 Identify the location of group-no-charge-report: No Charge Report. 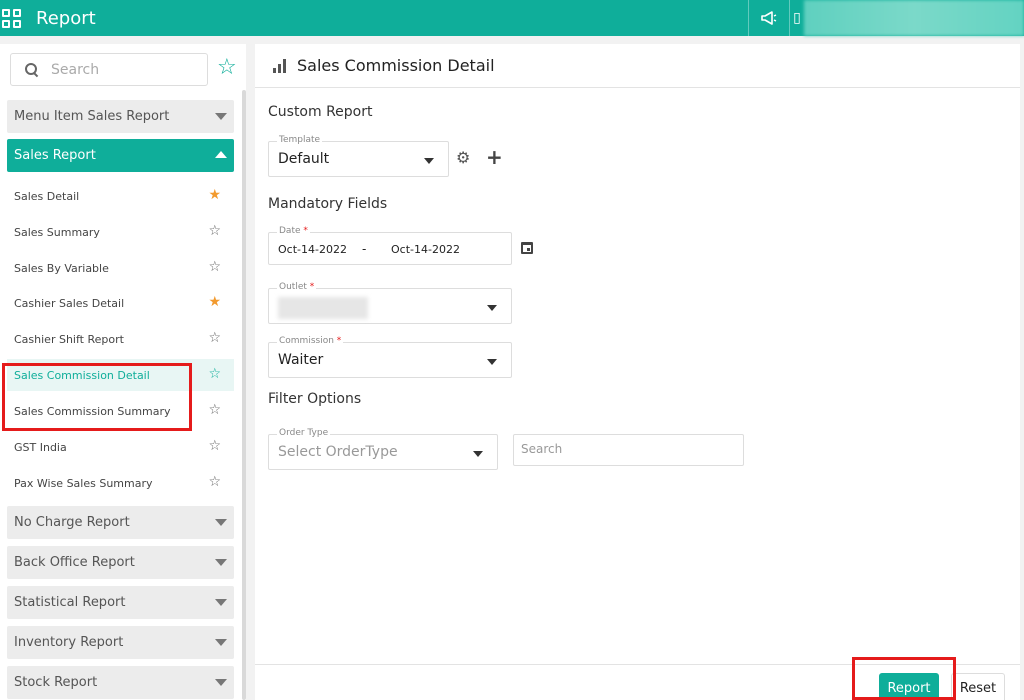
(120, 522).